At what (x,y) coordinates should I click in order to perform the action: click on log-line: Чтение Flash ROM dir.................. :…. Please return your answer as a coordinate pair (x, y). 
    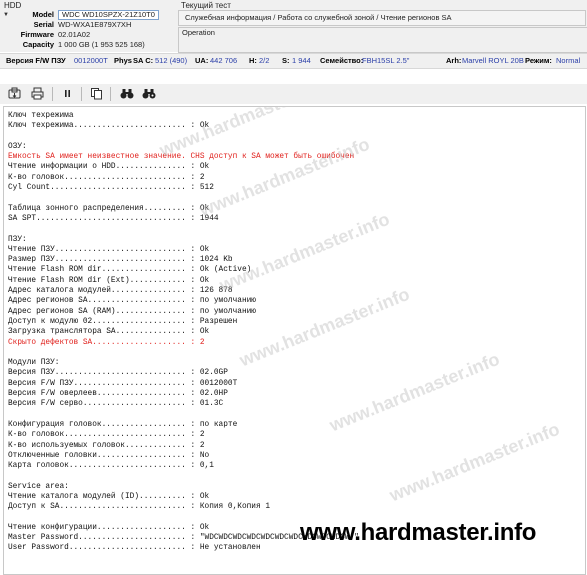
    Looking at the image, I should click on (130, 270).